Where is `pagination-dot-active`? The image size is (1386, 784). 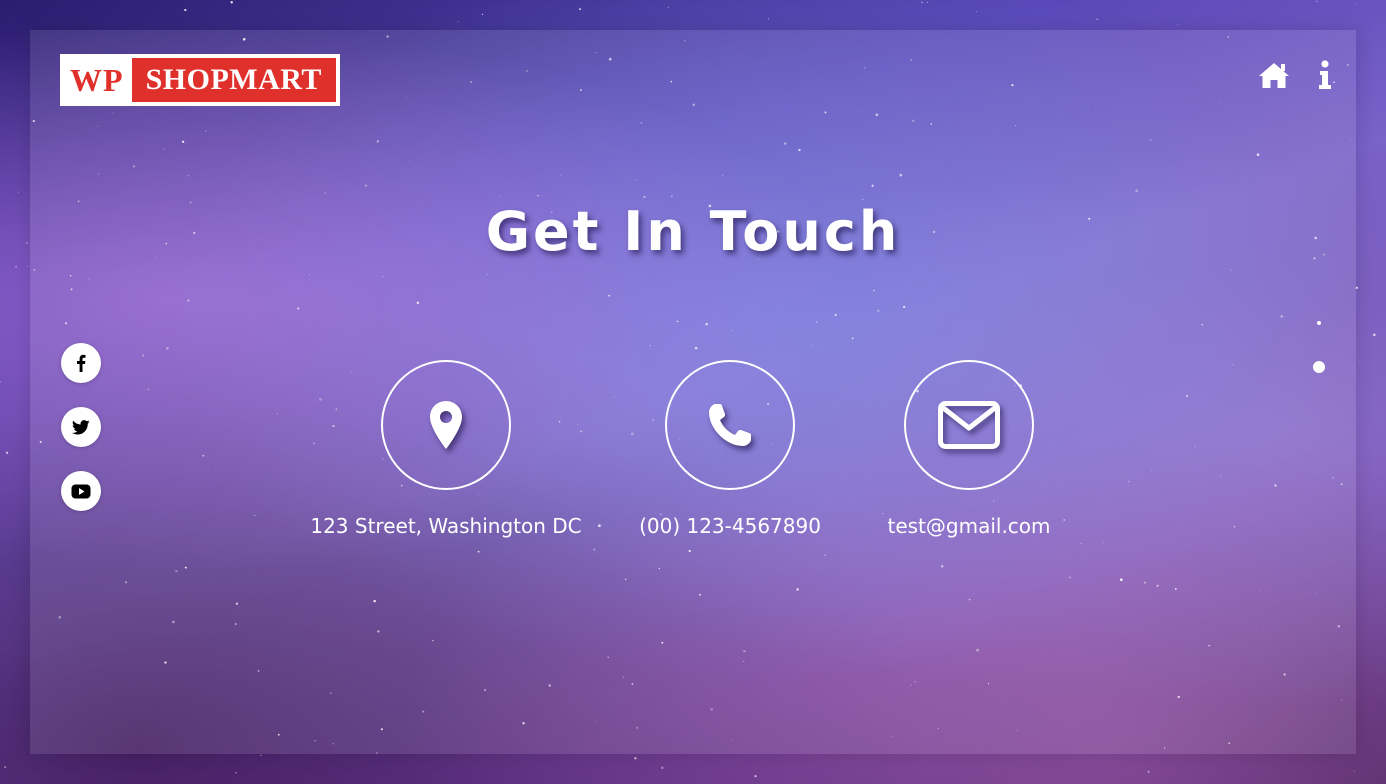
pagination-dot-active is located at coordinates (1319, 367).